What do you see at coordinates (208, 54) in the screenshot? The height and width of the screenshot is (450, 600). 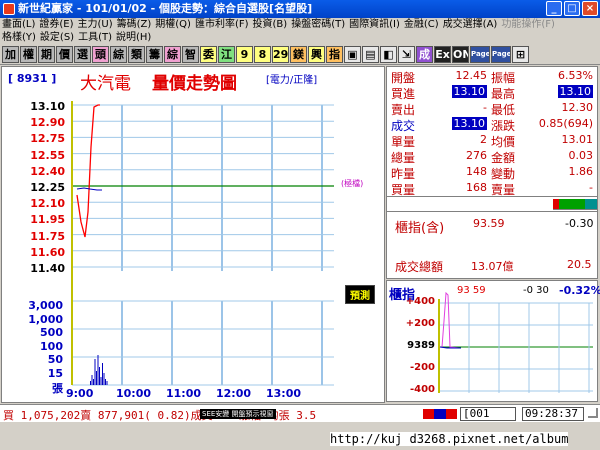 I see `order-icon: 委` at bounding box center [208, 54].